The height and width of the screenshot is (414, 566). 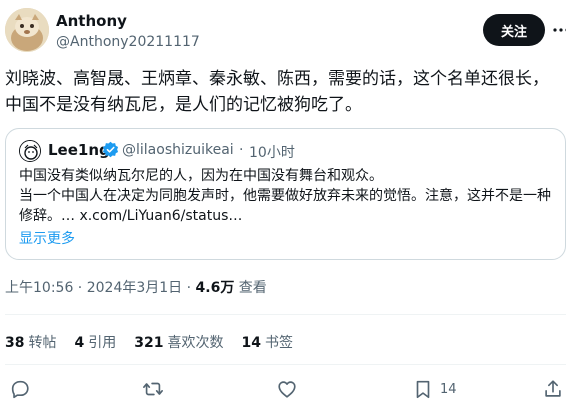 I want to click on follow-button: 关注, so click(x=514, y=30).